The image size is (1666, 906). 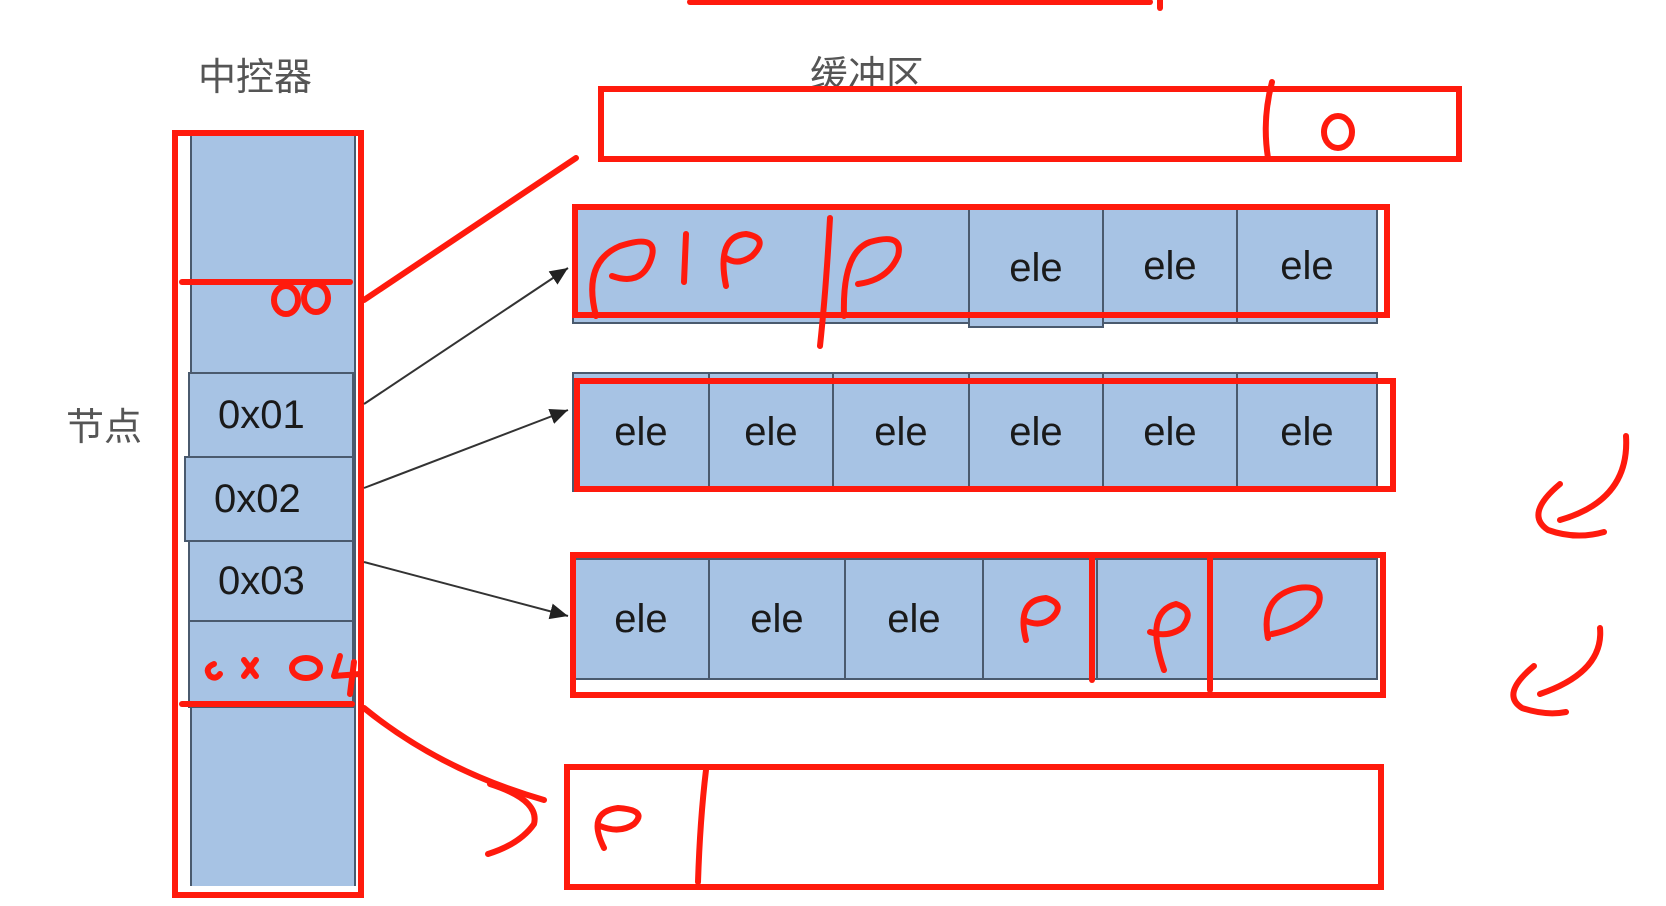 I want to click on red-divider, so click(x=1268, y=120).